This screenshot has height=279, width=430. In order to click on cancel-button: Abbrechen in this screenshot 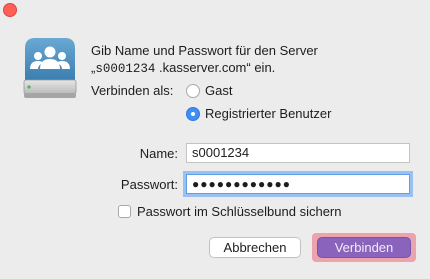, I will do `click(255, 247)`.